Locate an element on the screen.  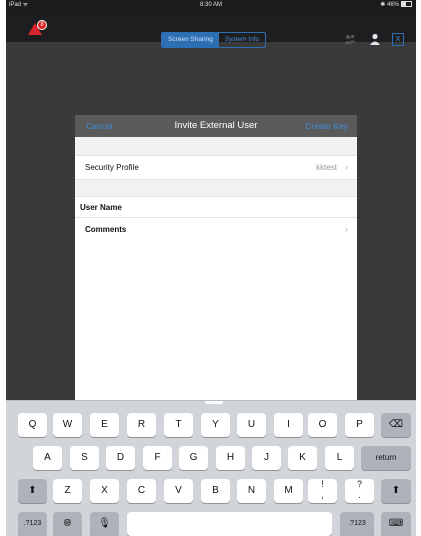
keyboard-dismiss-icon: ⌨ is located at coordinates (396, 523).